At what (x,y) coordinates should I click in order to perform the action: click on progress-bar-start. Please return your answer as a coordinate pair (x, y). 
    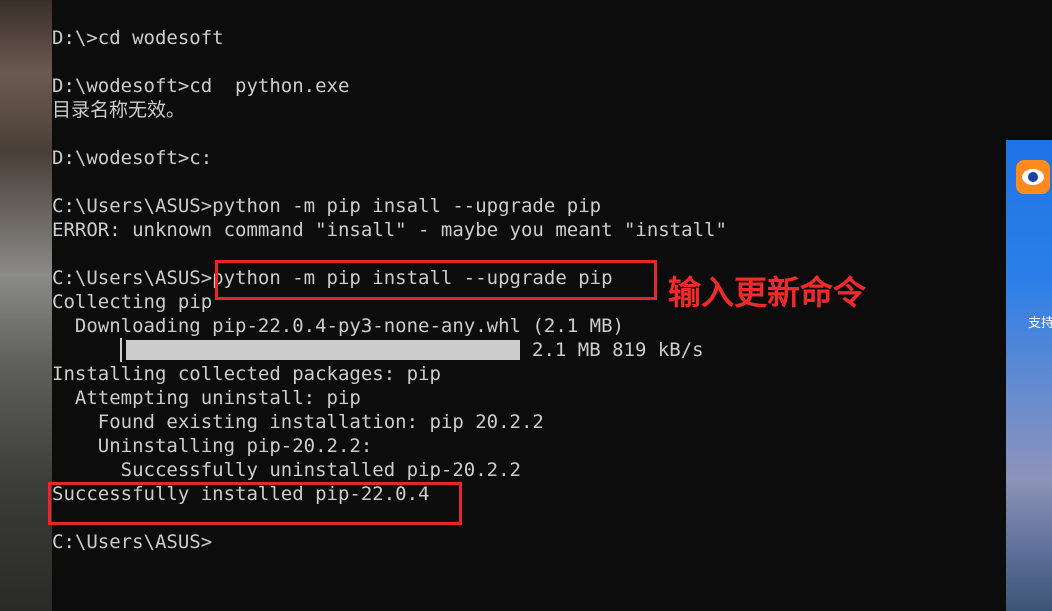
    Looking at the image, I should click on (121, 350).